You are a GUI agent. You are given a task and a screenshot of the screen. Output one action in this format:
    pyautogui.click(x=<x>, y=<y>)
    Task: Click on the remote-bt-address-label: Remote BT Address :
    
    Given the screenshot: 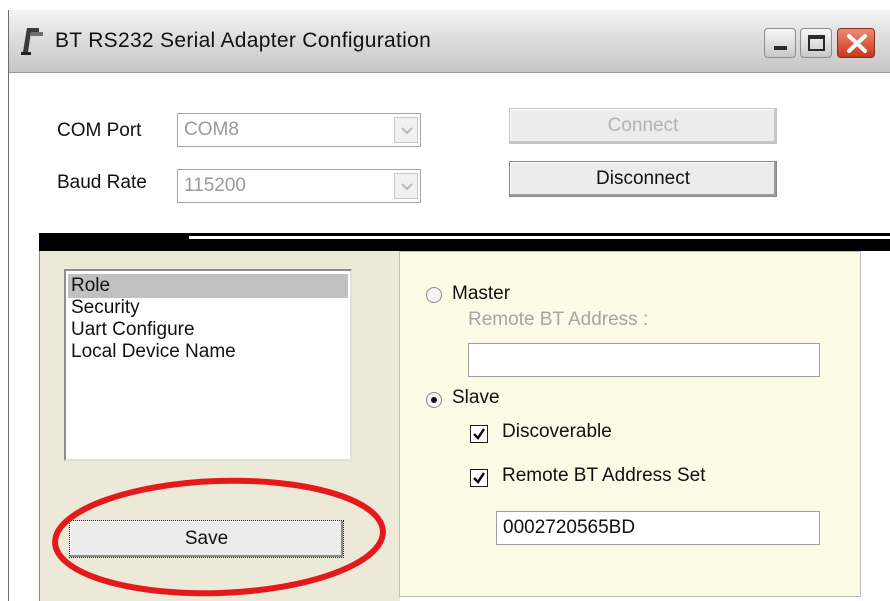 What is the action you would take?
    pyautogui.click(x=558, y=319)
    